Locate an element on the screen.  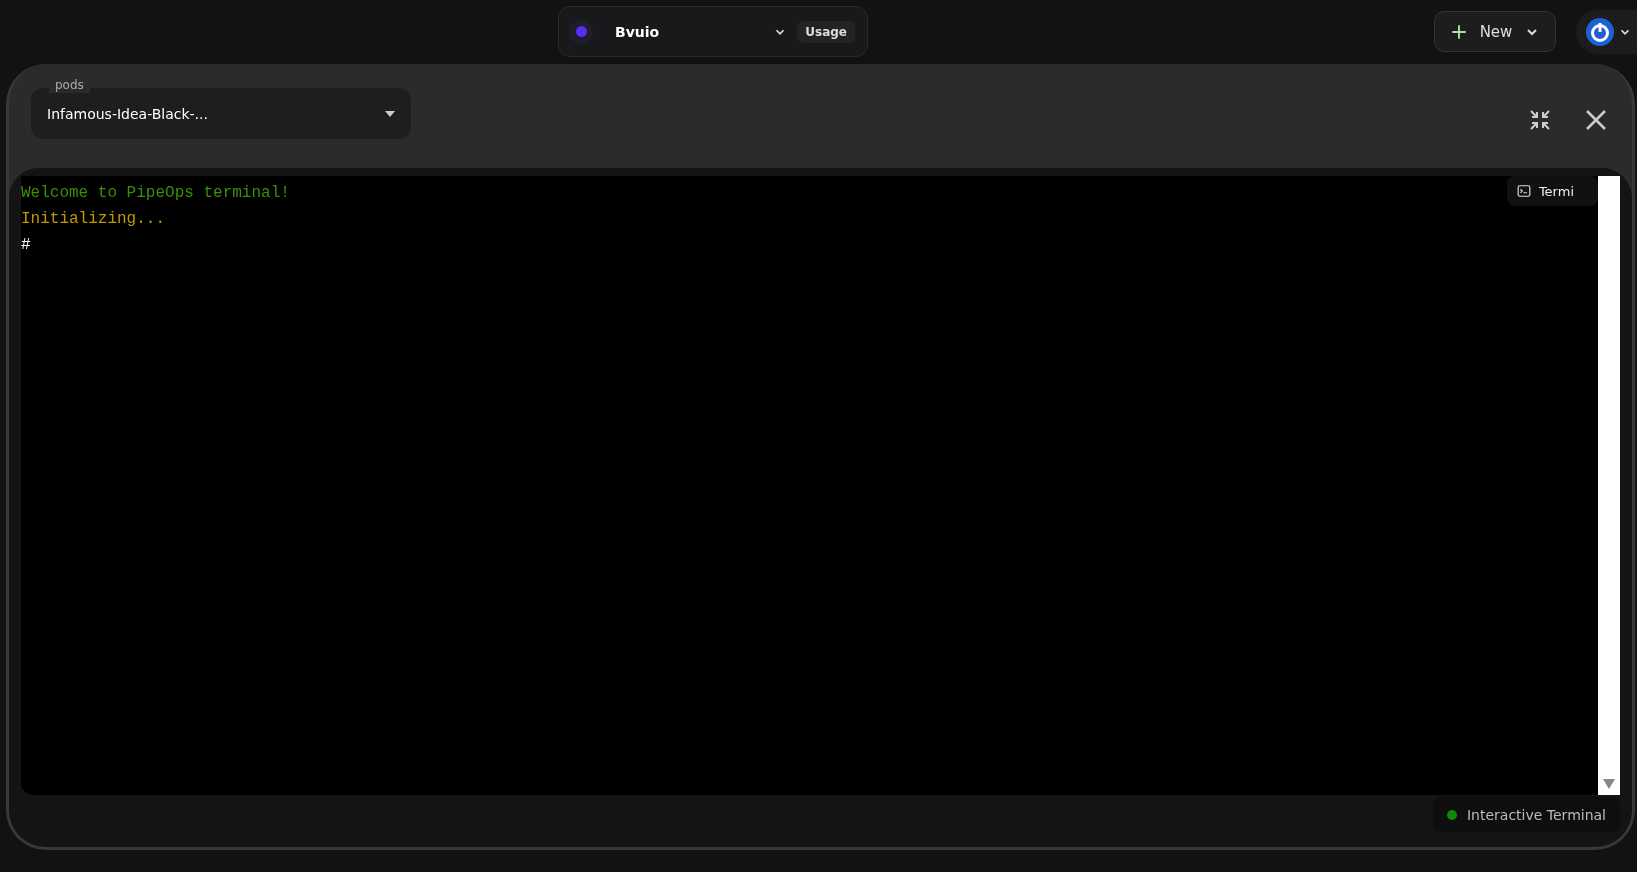
scrollbar is located at coordinates (1609, 485).